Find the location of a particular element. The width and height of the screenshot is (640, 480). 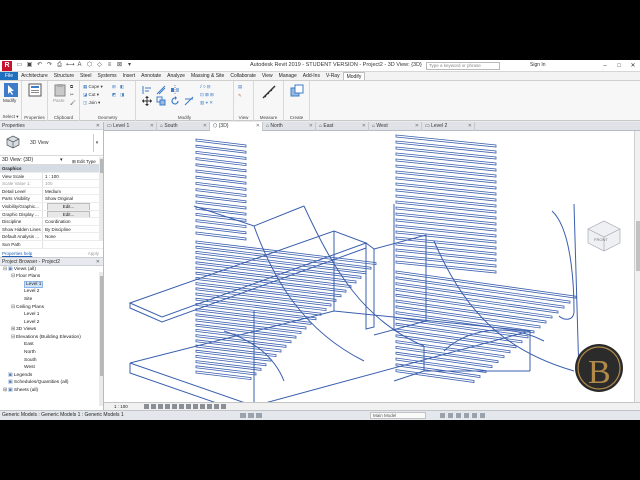

close-hidden-icon: ⊠ is located at coordinates (119, 65).